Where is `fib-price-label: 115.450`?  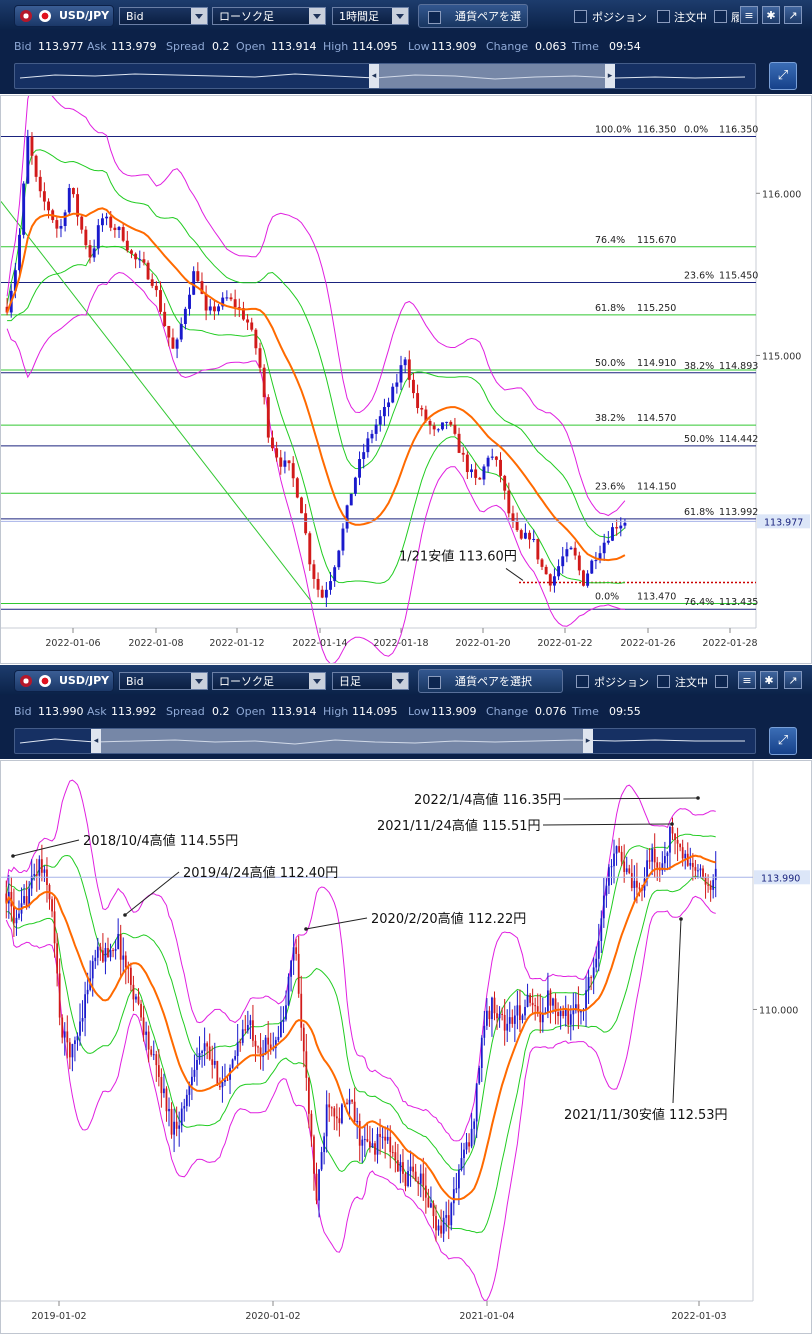 fib-price-label: 115.450 is located at coordinates (738, 275).